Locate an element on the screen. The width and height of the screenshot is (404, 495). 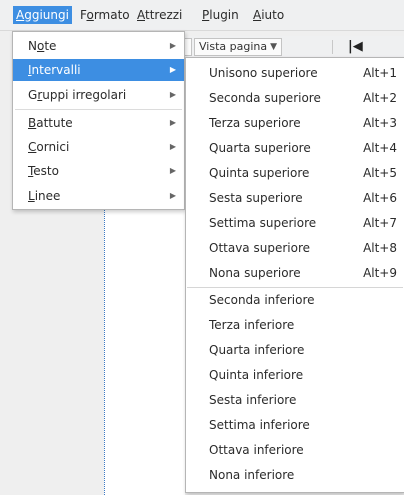
menubar: Aggiungi Formato Attrezzi Plugin Aiuto is located at coordinates (202, 15).